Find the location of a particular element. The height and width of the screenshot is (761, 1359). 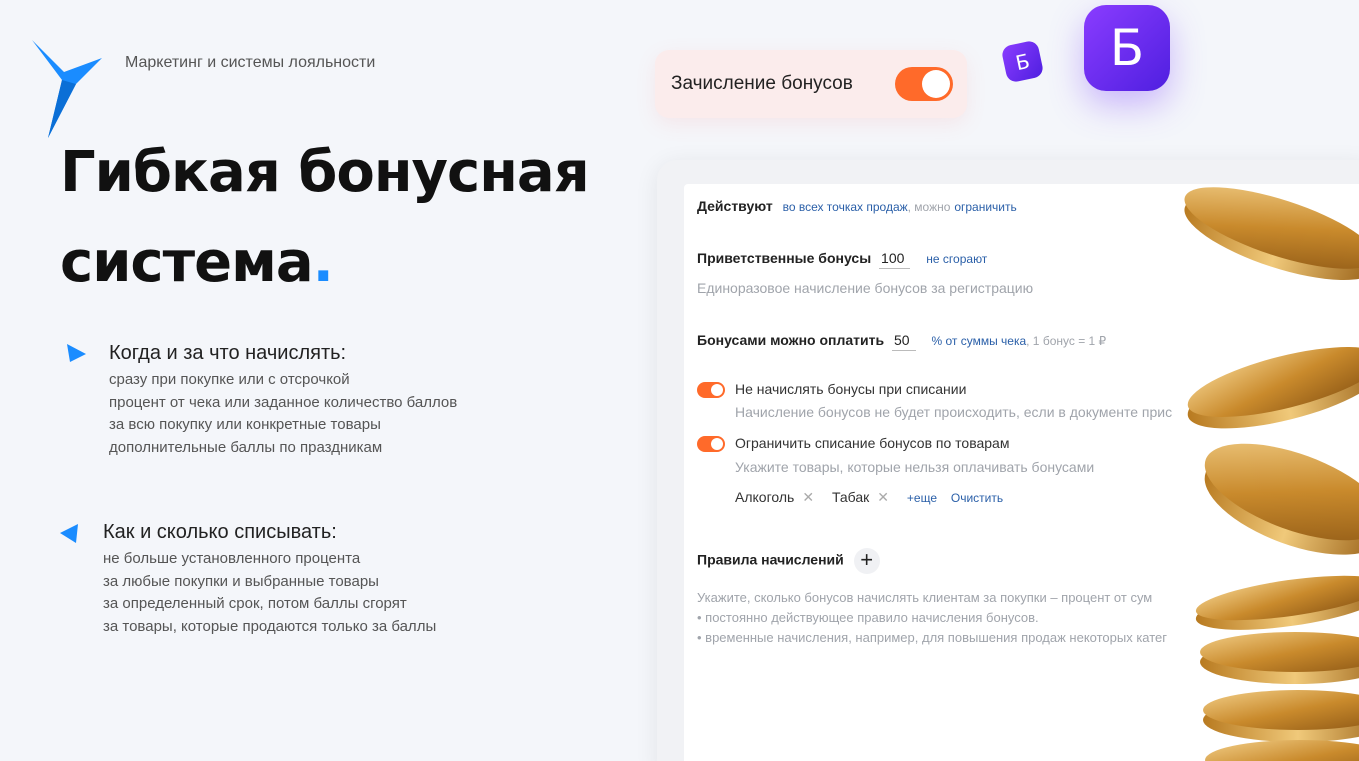

chip-label: Табак is located at coordinates (850, 497).